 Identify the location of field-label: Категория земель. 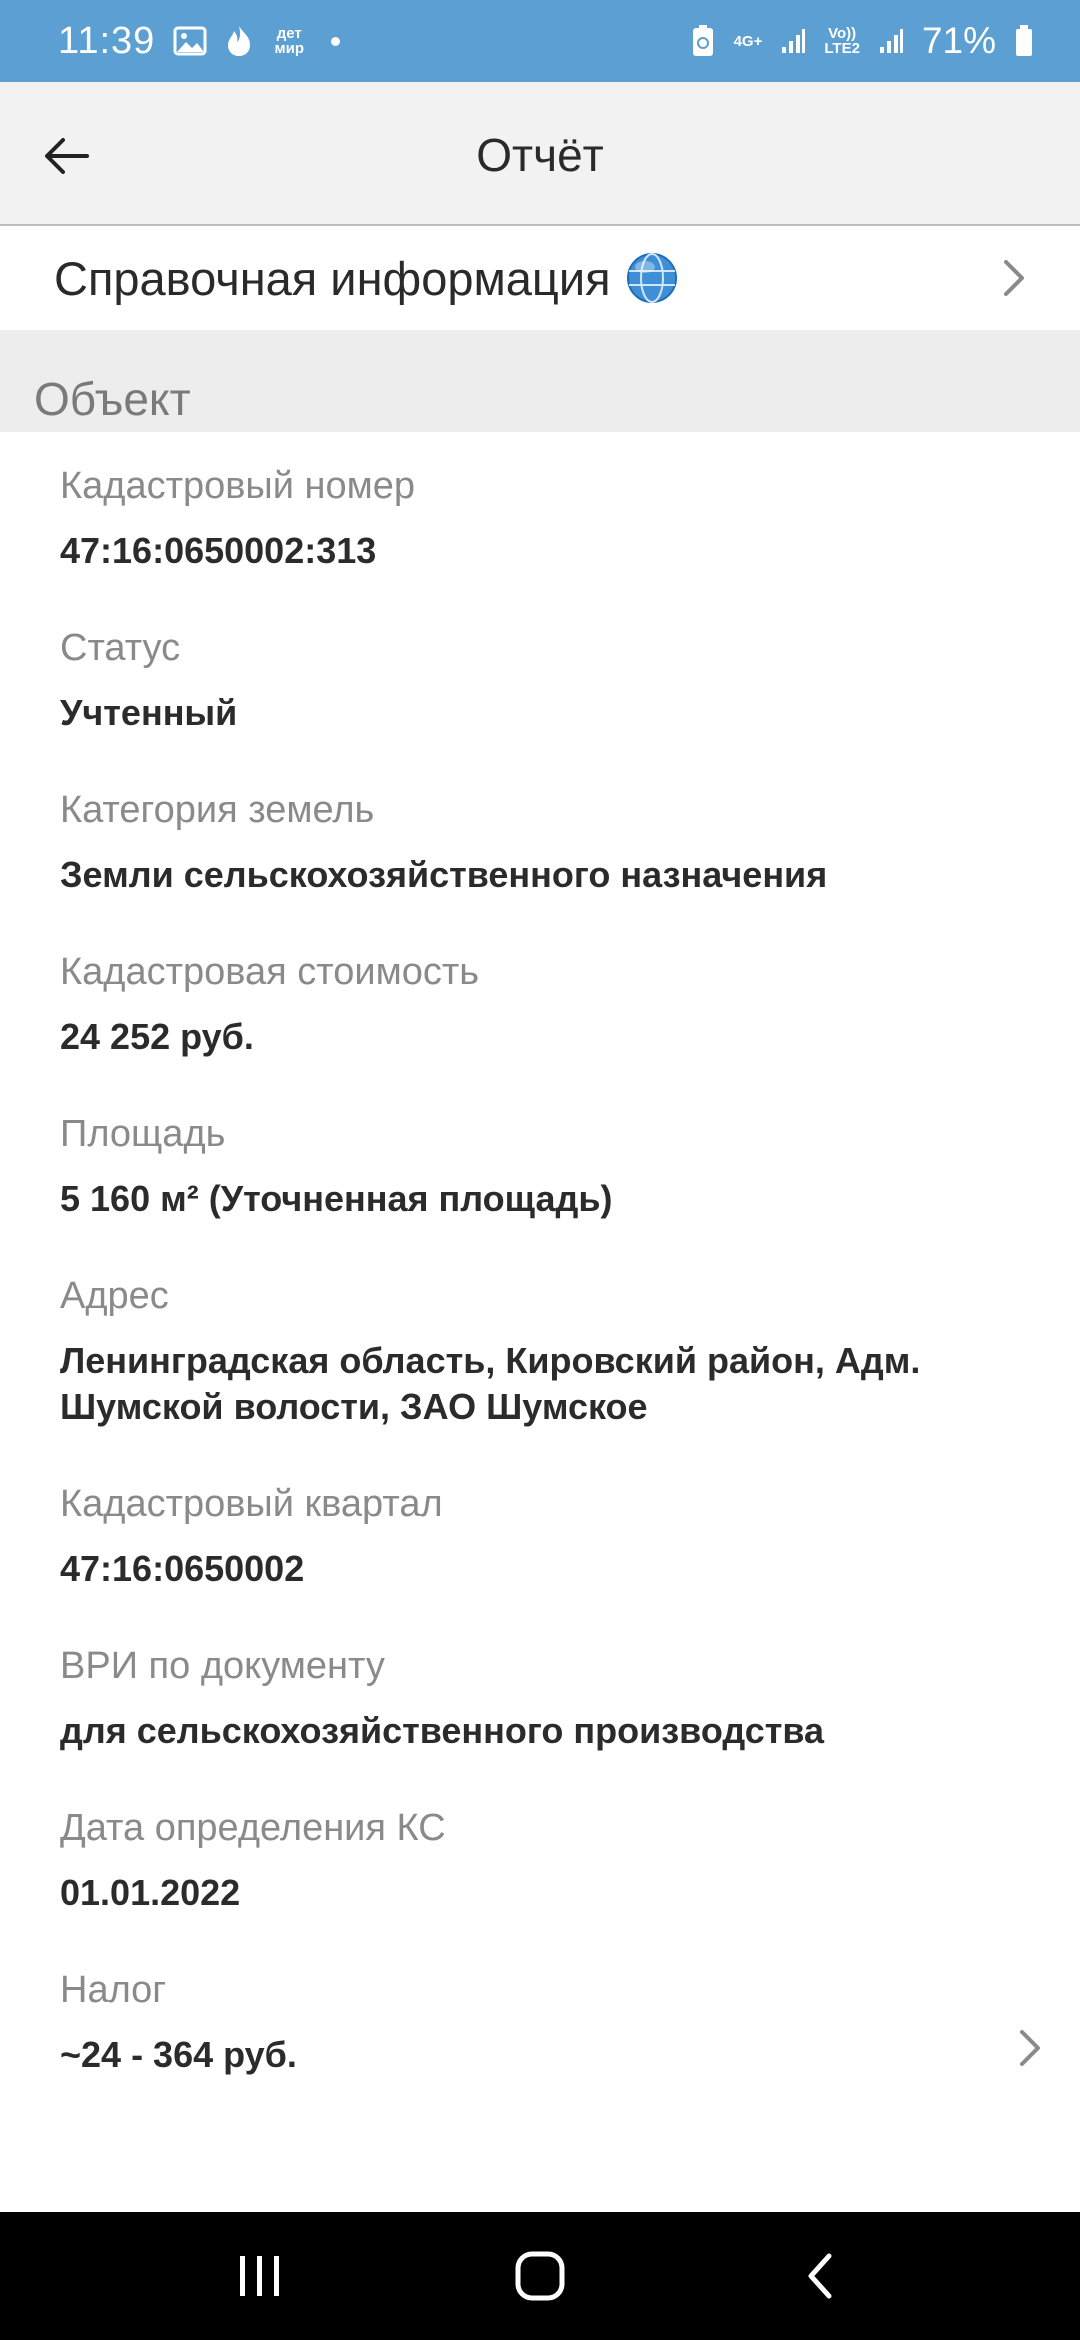
(217, 810).